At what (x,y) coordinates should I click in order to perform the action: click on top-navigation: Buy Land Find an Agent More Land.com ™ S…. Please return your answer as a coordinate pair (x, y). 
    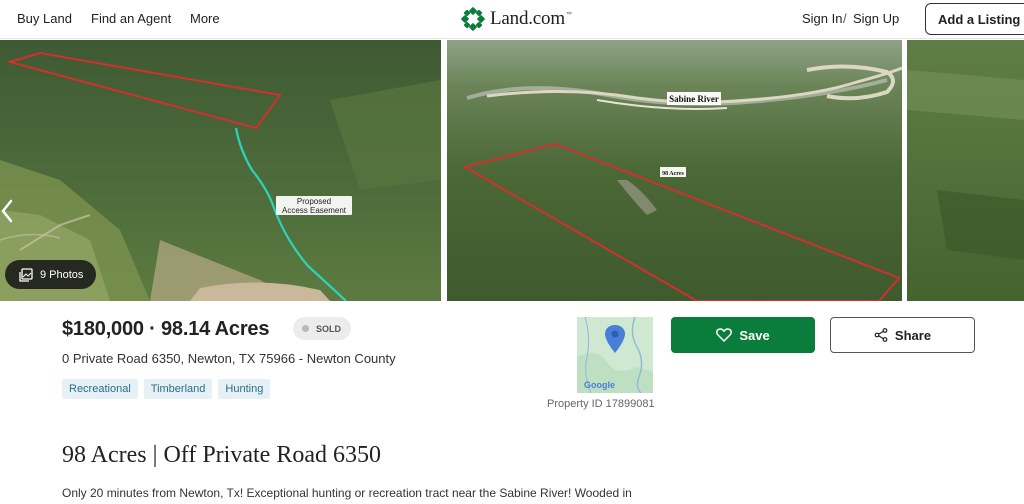
    Looking at the image, I should click on (512, 19).